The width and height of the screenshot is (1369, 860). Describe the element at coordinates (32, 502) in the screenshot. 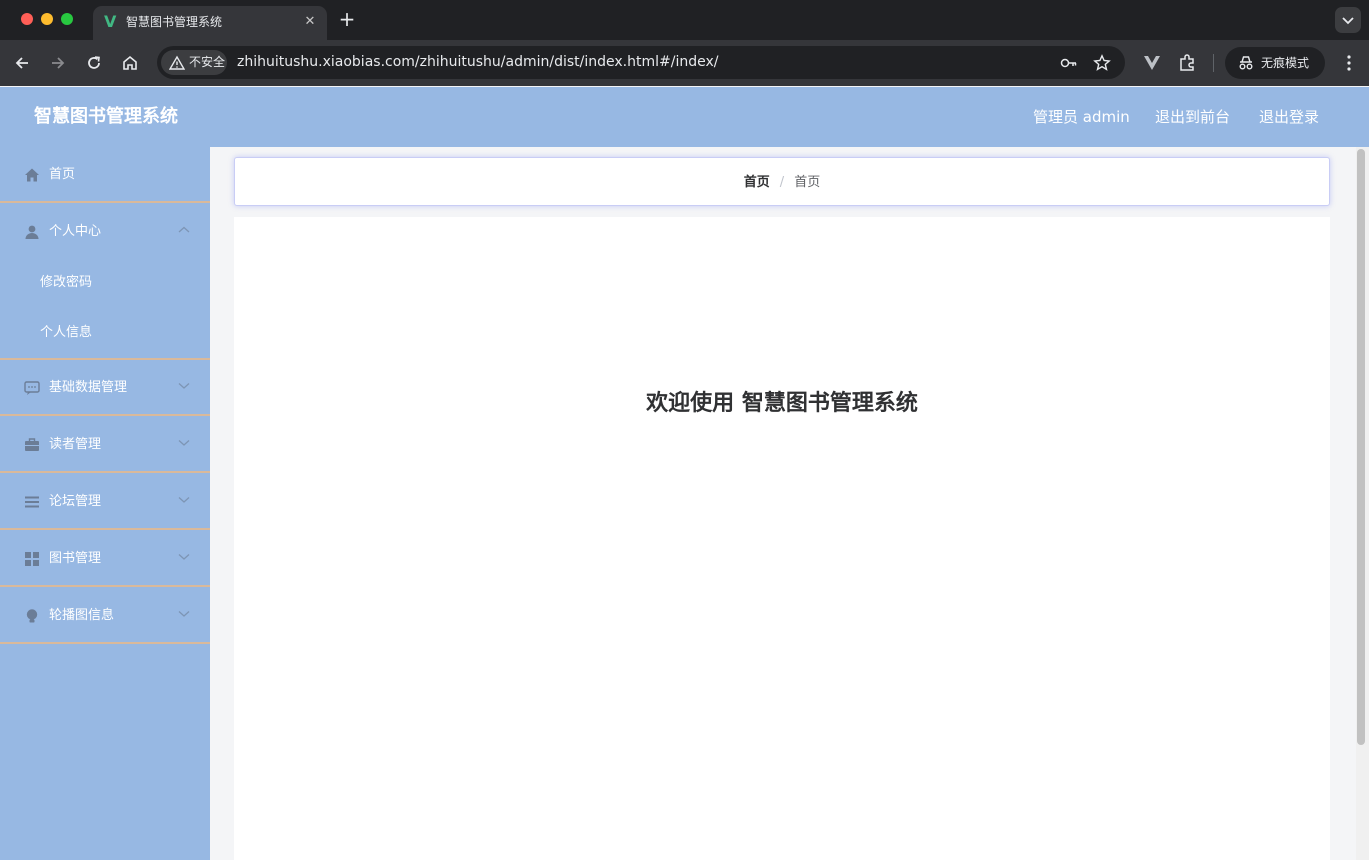

I see `list-icon` at that location.